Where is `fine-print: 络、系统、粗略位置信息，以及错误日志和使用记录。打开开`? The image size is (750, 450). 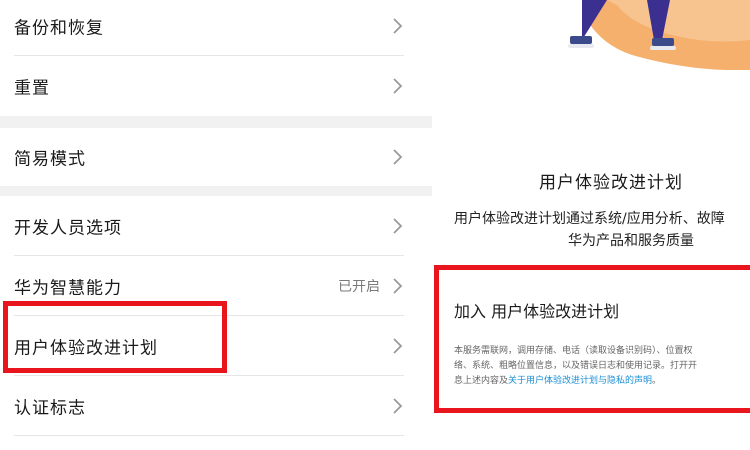
fine-print: 络、系统、粗略位置信息，以及错误日志和使用记录。打开开 is located at coordinates (576, 366).